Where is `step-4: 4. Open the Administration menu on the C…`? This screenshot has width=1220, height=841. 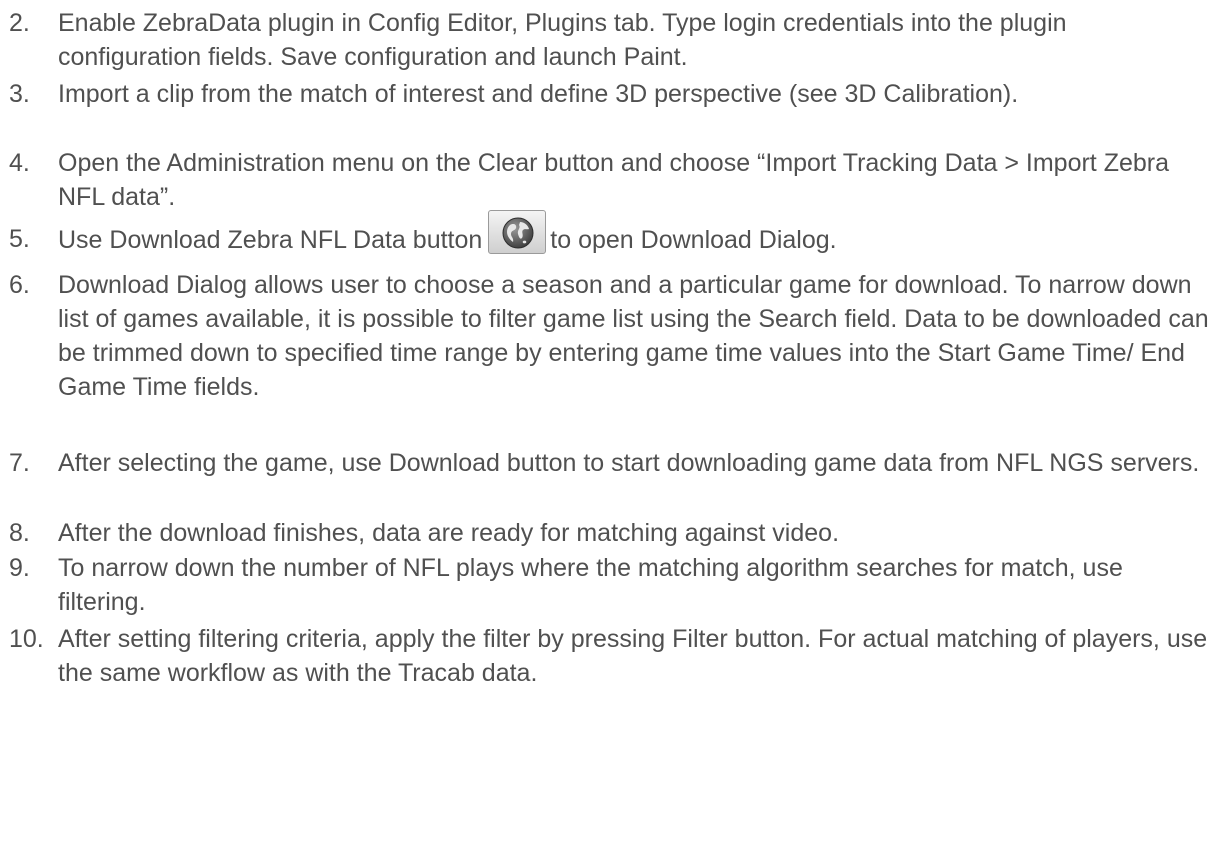 step-4: 4. Open the Administration menu on the C… is located at coordinates (610, 180).